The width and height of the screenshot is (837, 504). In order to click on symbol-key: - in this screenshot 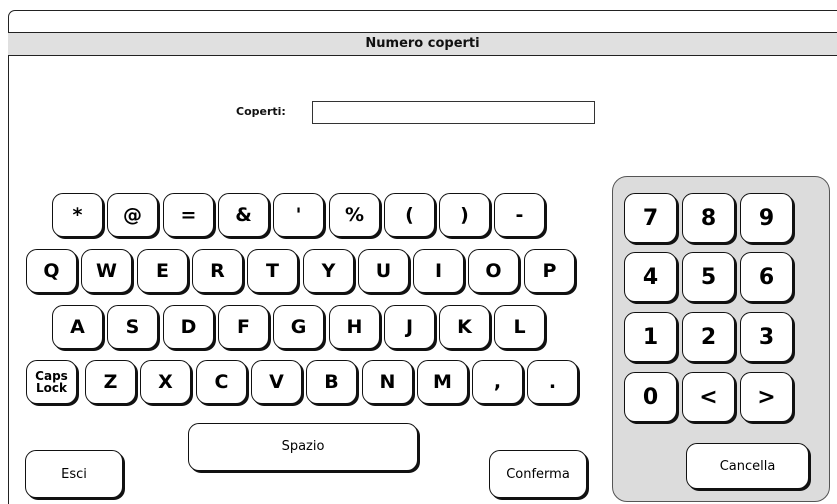, I will do `click(519, 215)`.